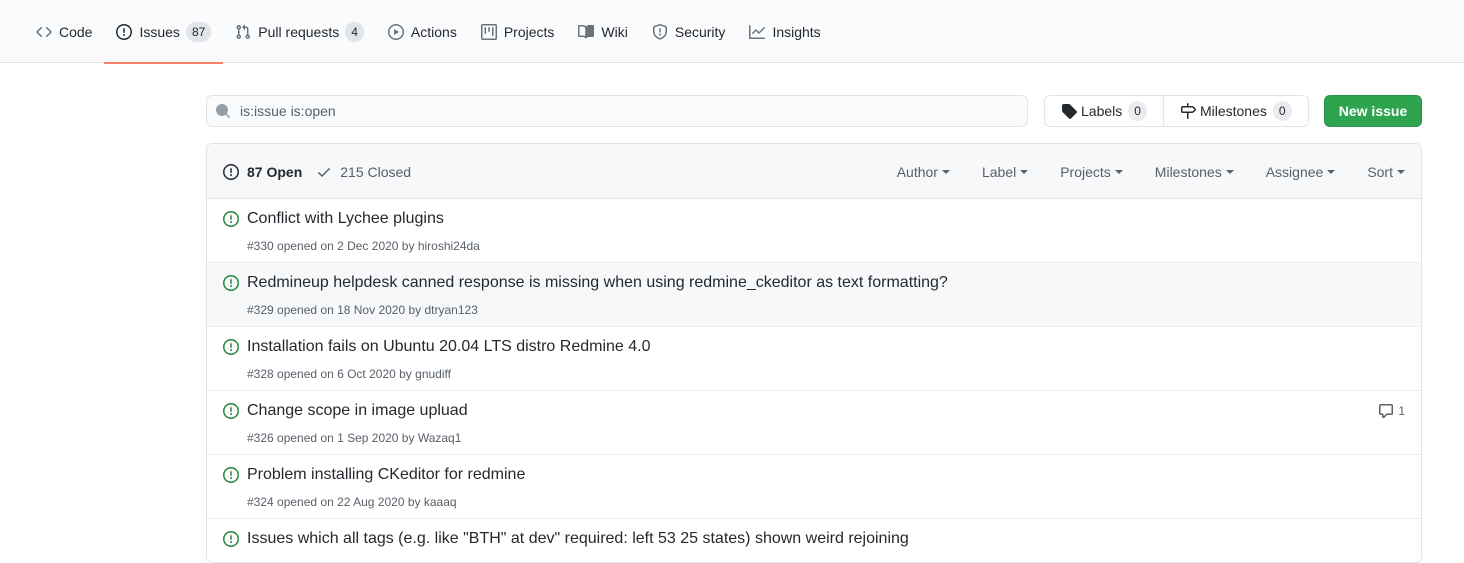 The image size is (1464, 563). I want to click on issue-comments-link: 1, so click(1391, 411).